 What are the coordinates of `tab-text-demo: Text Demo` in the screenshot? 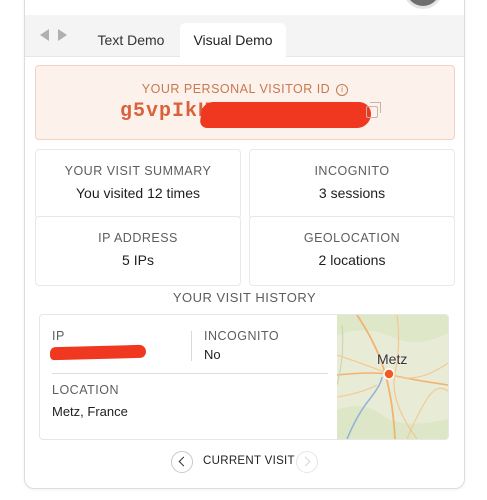 It's located at (131, 40).